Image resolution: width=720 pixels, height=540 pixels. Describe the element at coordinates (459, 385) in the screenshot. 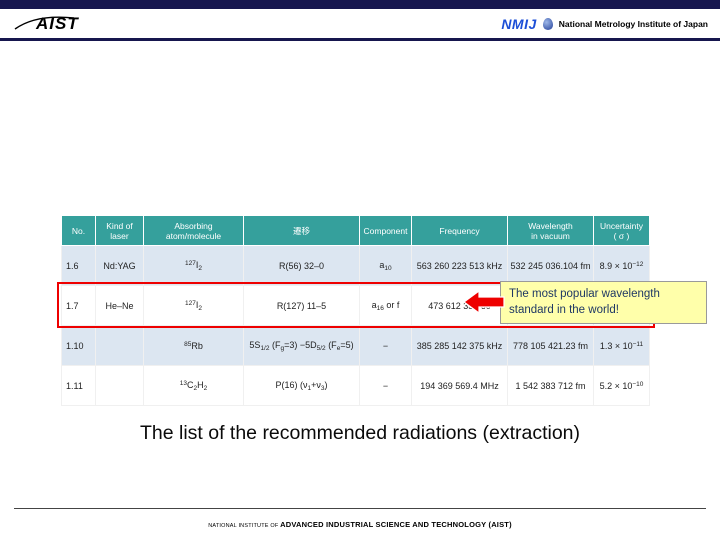

I see `cell-frequency: 194 369 569.4 MHz` at that location.